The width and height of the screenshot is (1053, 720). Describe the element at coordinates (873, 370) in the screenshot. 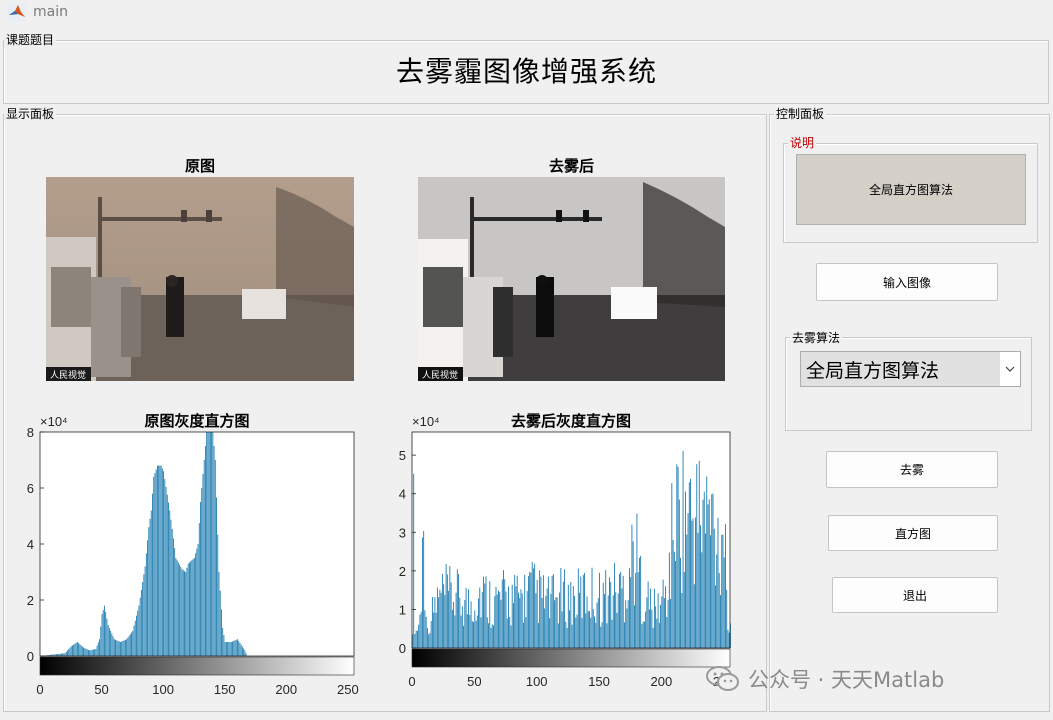

I see `algorithm-select-value: 全局直方图算法` at that location.